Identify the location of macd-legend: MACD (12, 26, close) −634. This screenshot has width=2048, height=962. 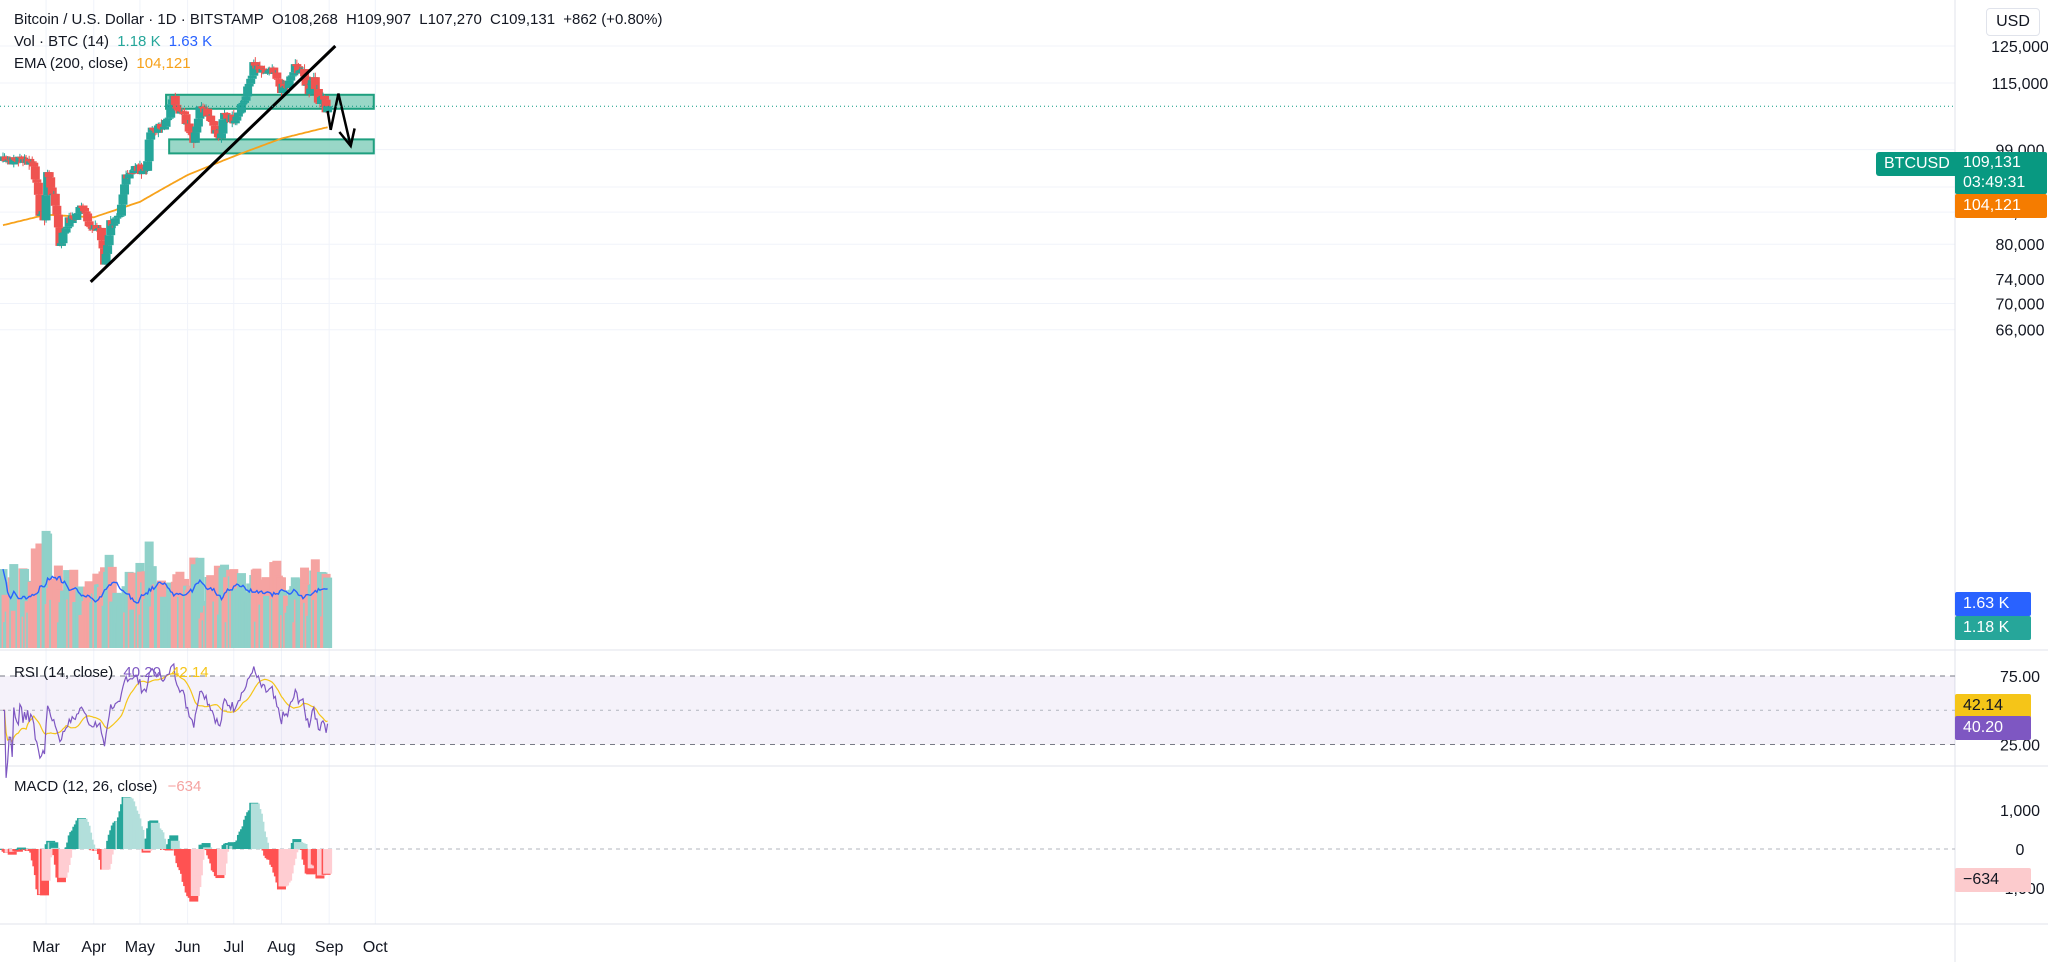
(107, 786).